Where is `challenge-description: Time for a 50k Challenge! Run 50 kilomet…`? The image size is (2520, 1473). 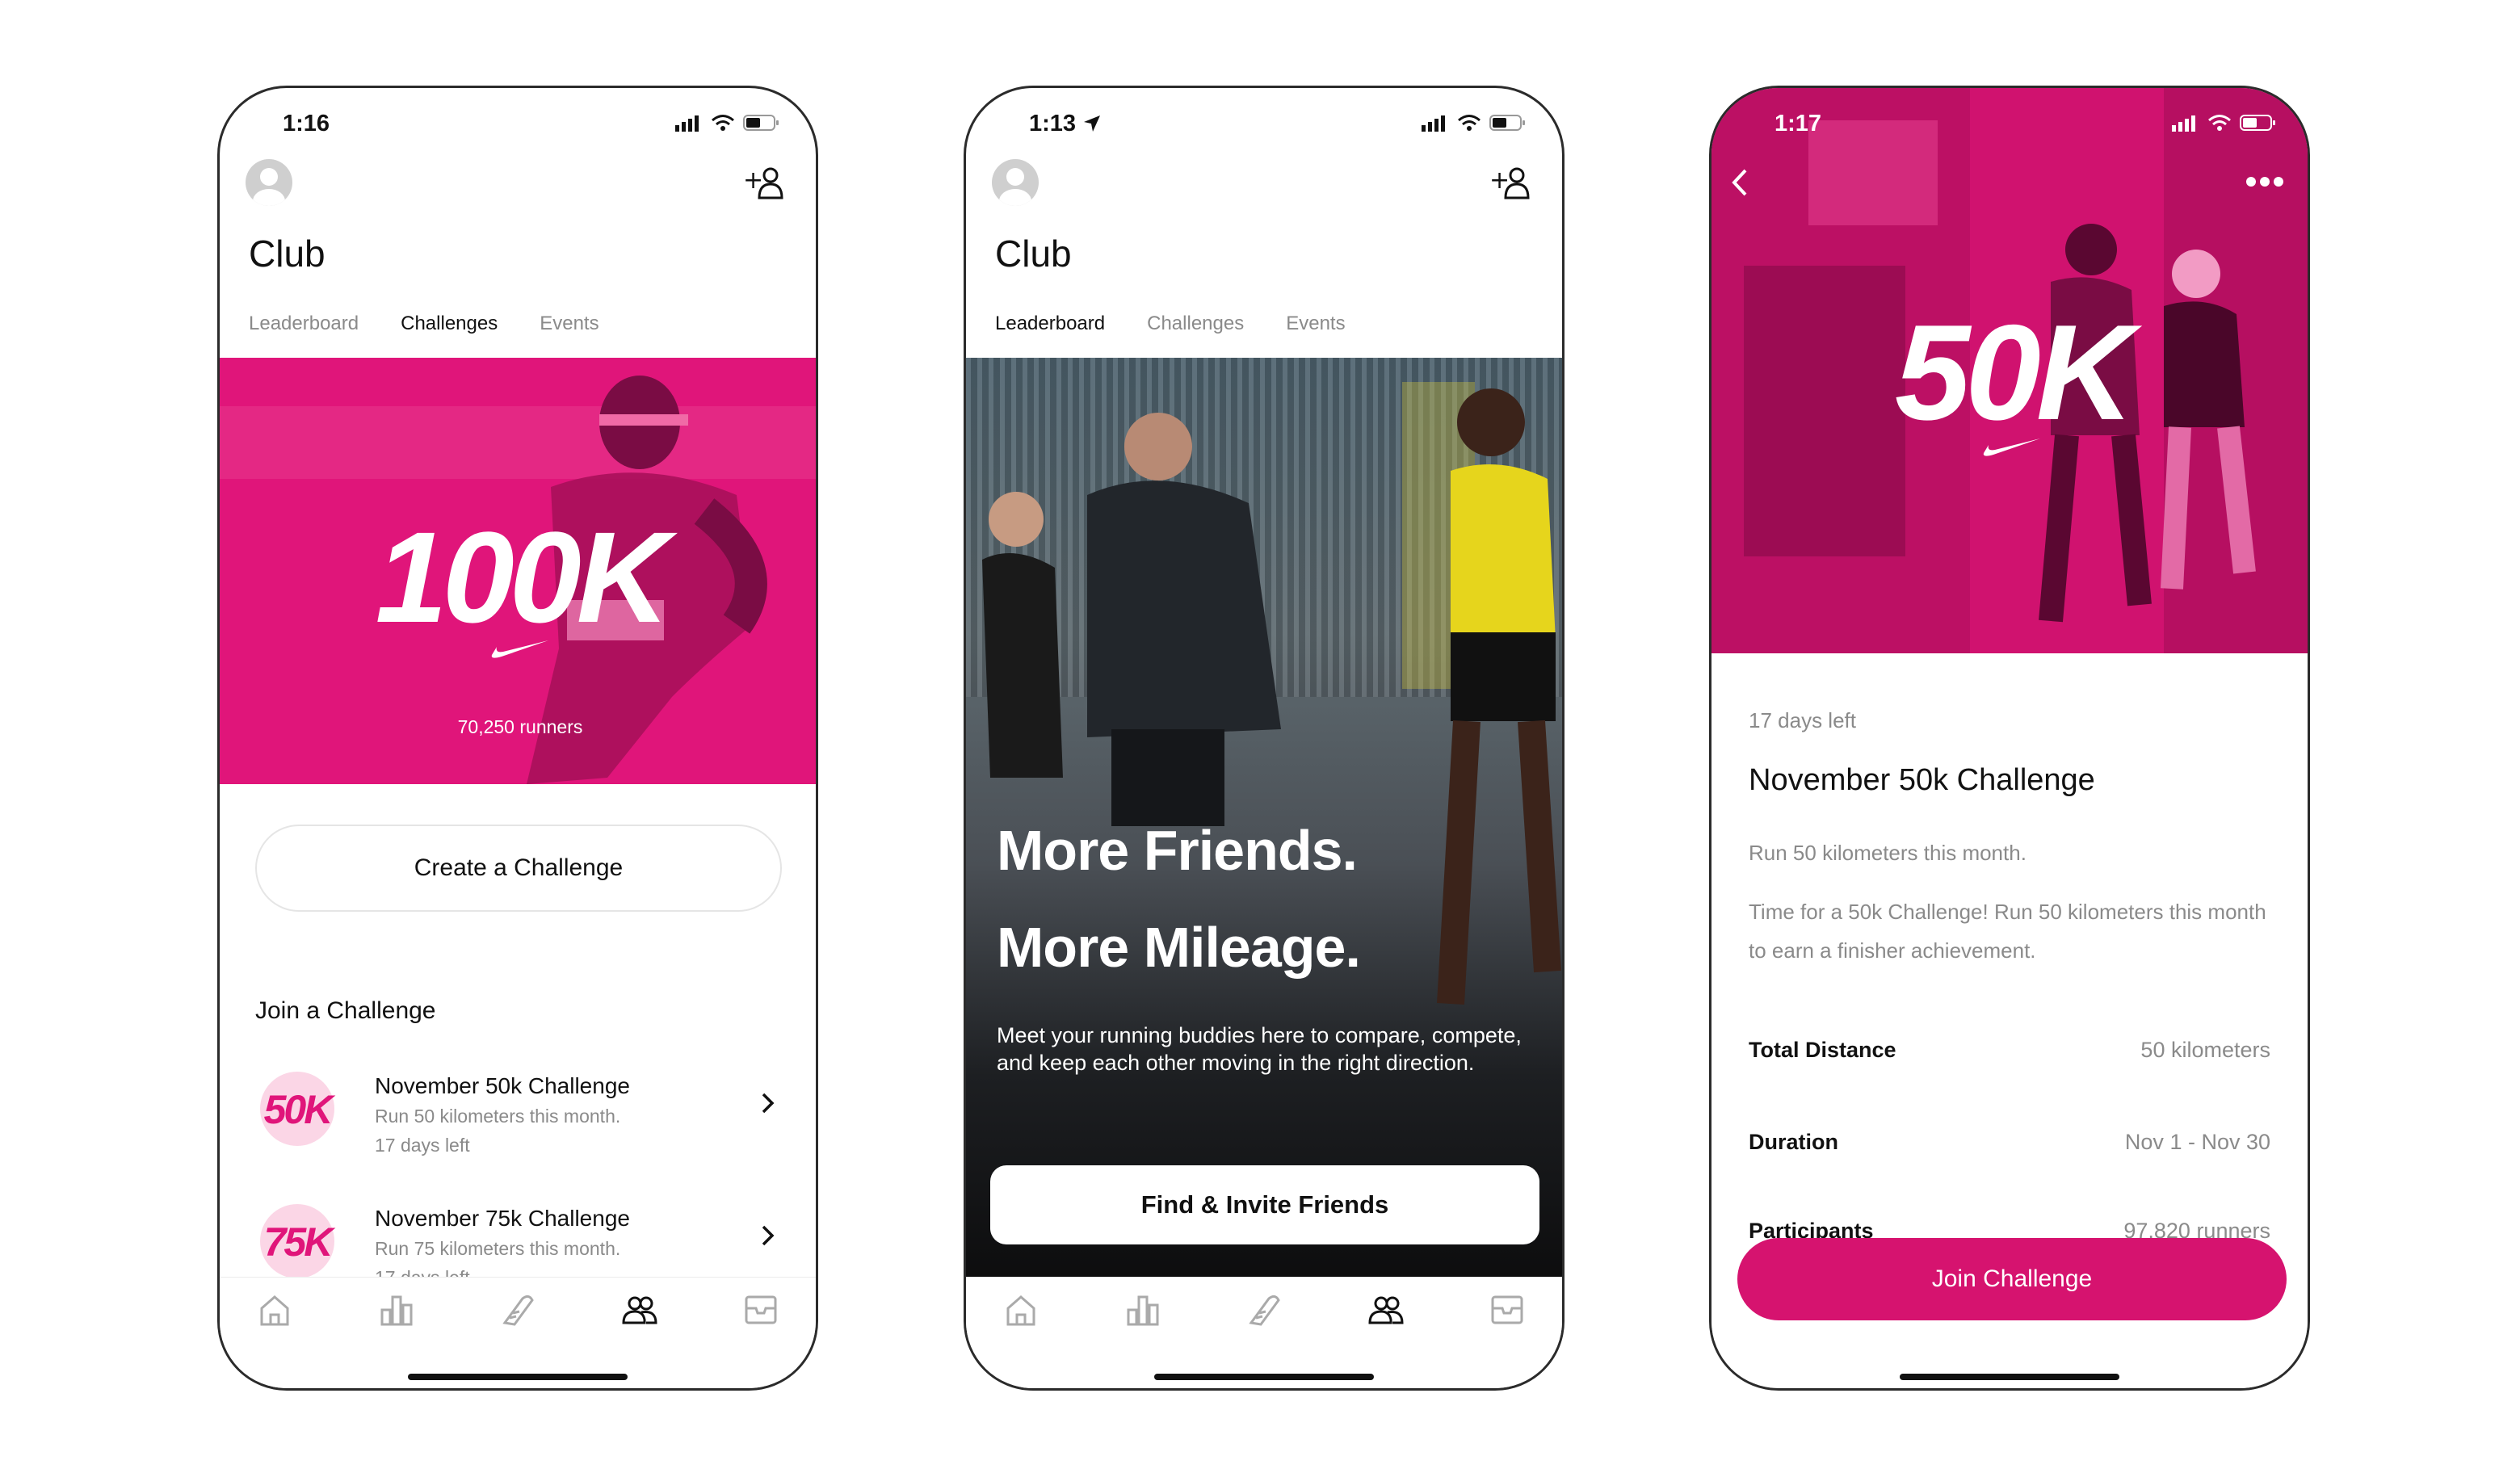
challenge-description: Time for a 50k Challenge! Run 50 kilomet… is located at coordinates (2007, 931).